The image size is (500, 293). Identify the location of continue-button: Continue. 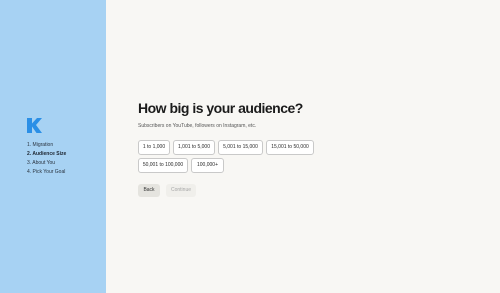
(181, 190).